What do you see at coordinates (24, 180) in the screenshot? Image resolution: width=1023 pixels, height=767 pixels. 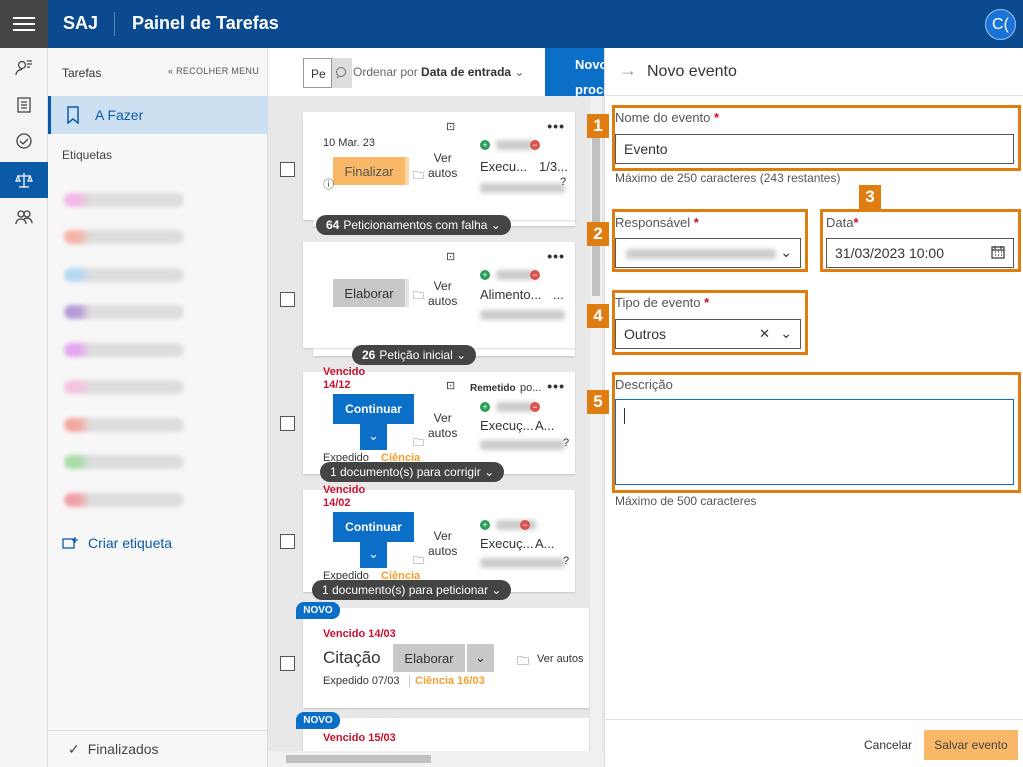 I see `scale-justice-icon` at bounding box center [24, 180].